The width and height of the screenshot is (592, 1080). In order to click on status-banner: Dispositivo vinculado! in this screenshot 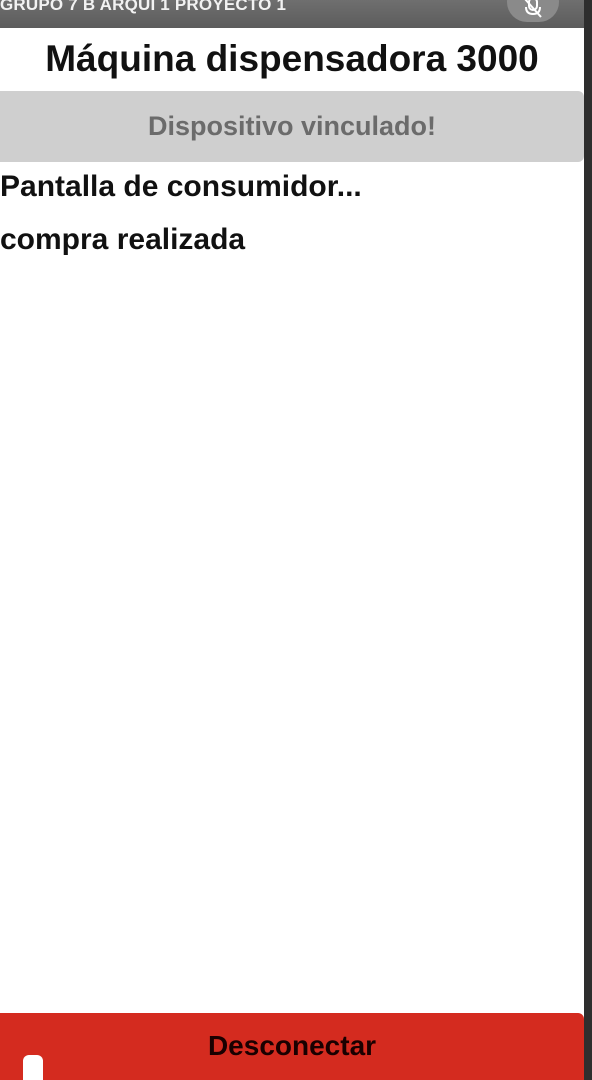, I will do `click(292, 126)`.